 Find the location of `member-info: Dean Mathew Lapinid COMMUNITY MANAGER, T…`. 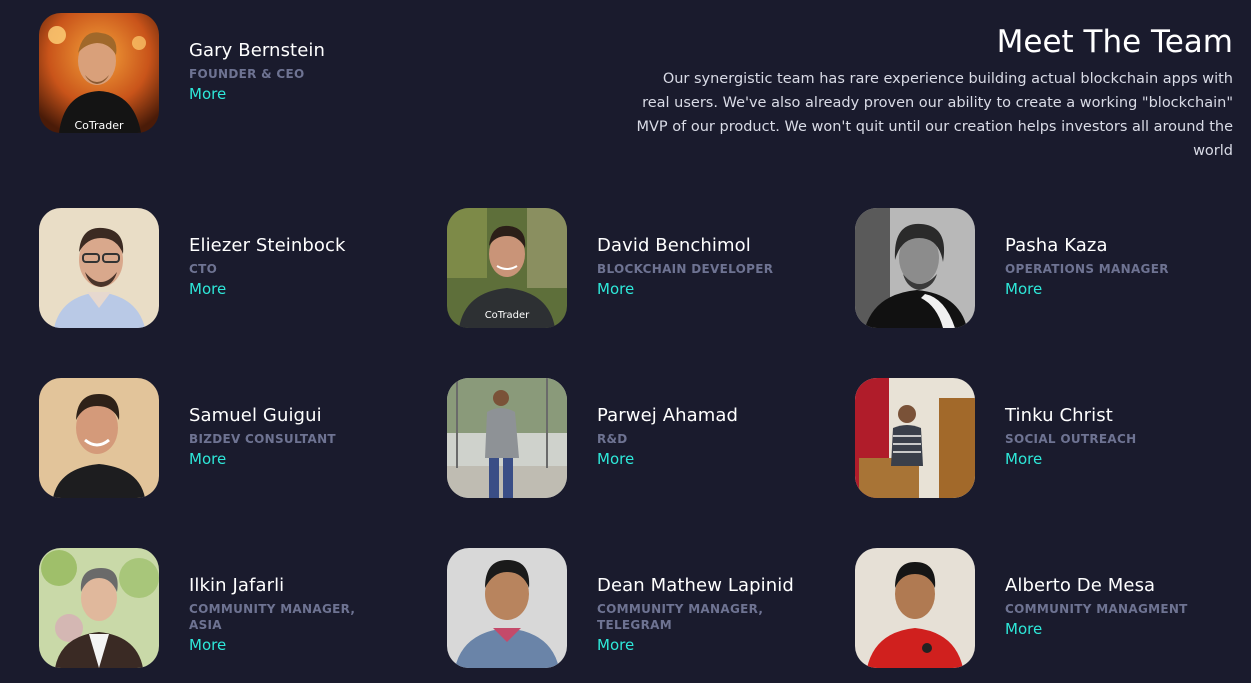

member-info: Dean Mathew Lapinid COMMUNITY MANAGER, T… is located at coordinates (697, 601).